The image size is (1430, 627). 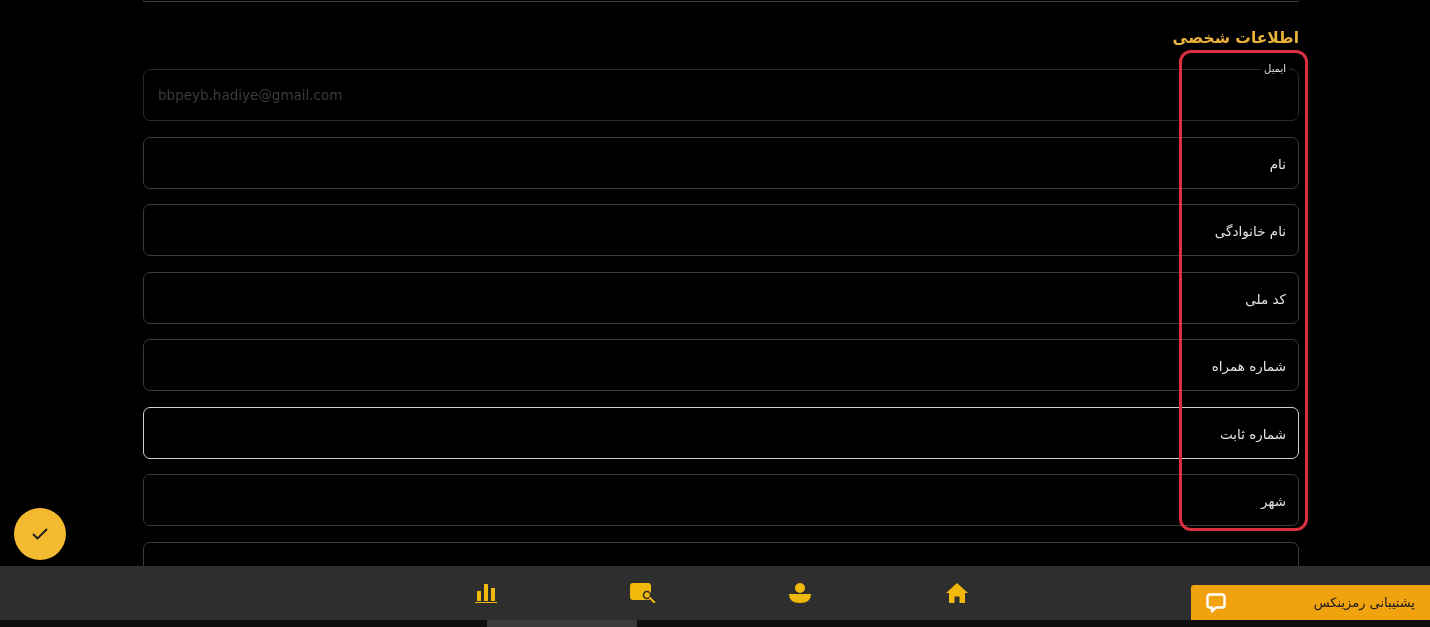 I want to click on field-label: ایمیل, so click(x=1275, y=69).